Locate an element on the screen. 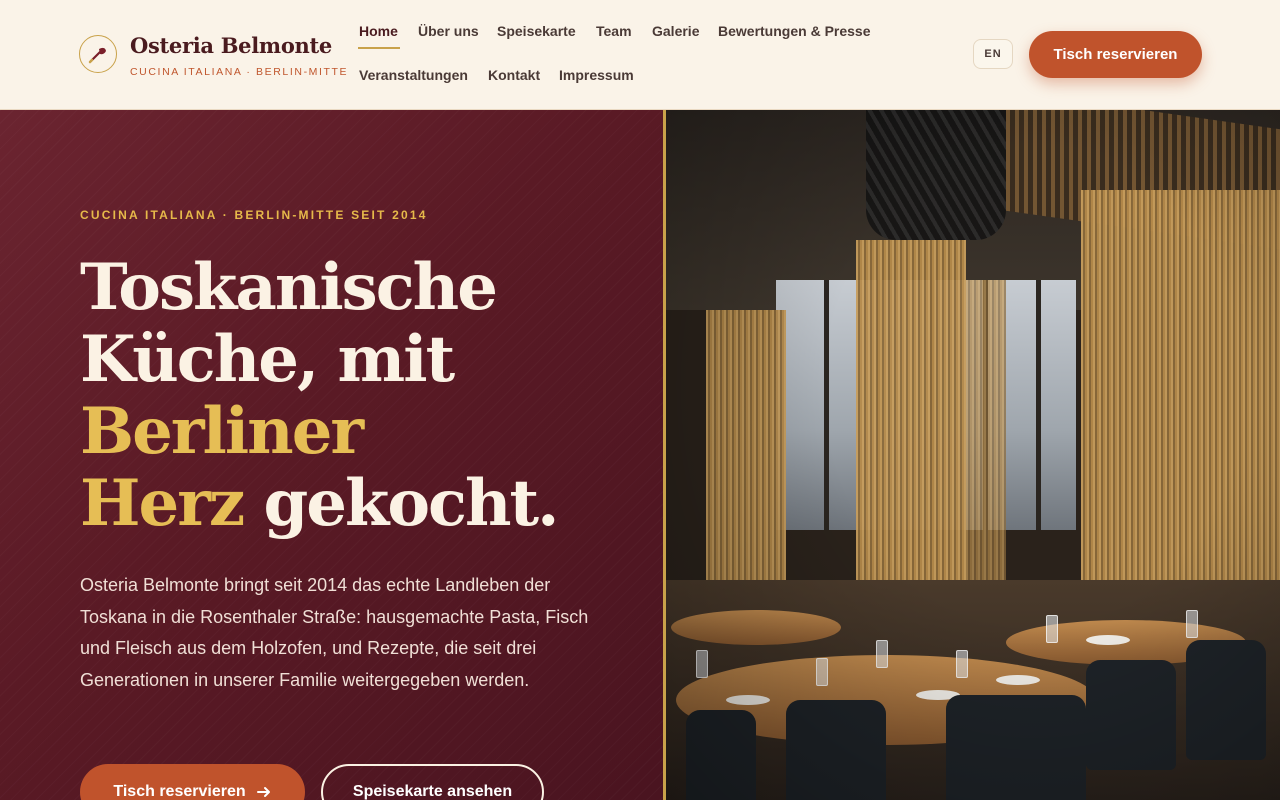  logo-icon is located at coordinates (98, 54).